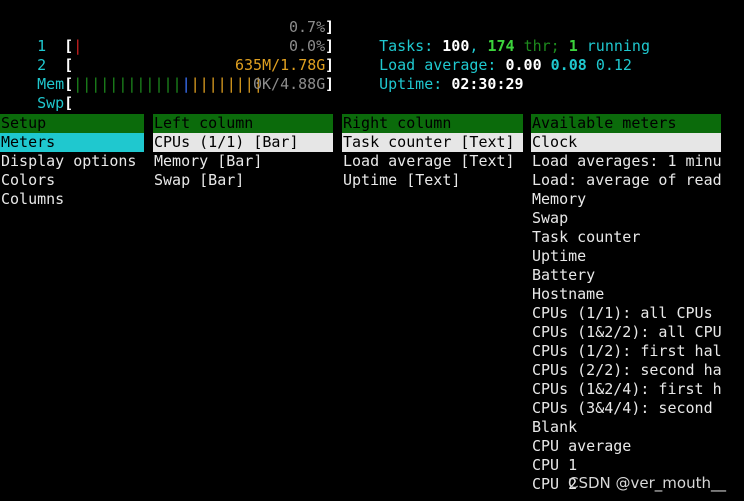  What do you see at coordinates (127, 84) in the screenshot?
I see `mem-bar-used: ||||||||||||` at bounding box center [127, 84].